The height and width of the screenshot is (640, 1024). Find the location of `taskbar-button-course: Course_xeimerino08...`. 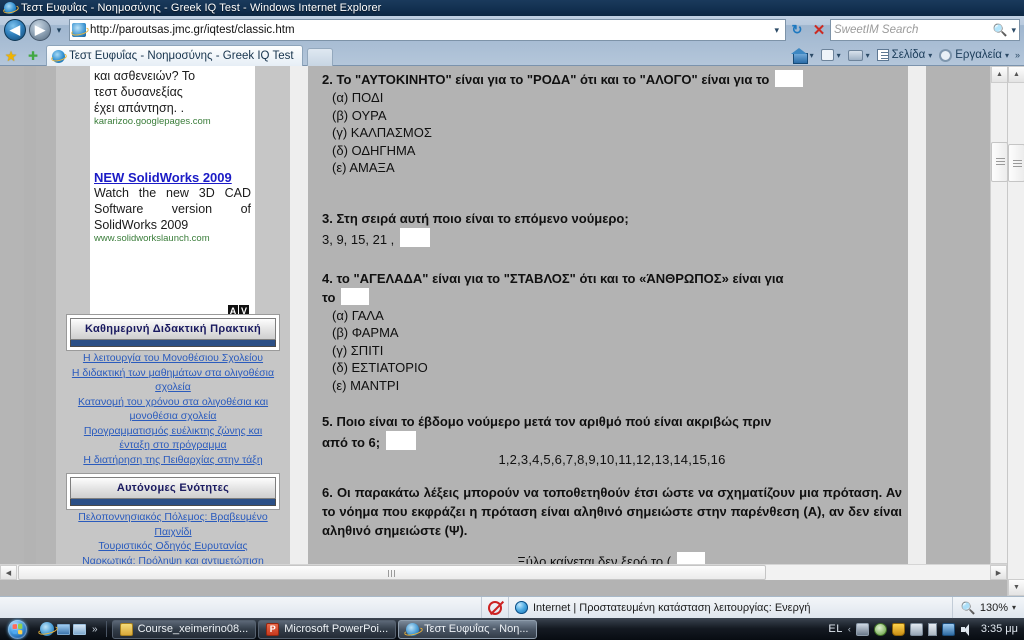

taskbar-button-course: Course_xeimerino08... is located at coordinates (184, 629).